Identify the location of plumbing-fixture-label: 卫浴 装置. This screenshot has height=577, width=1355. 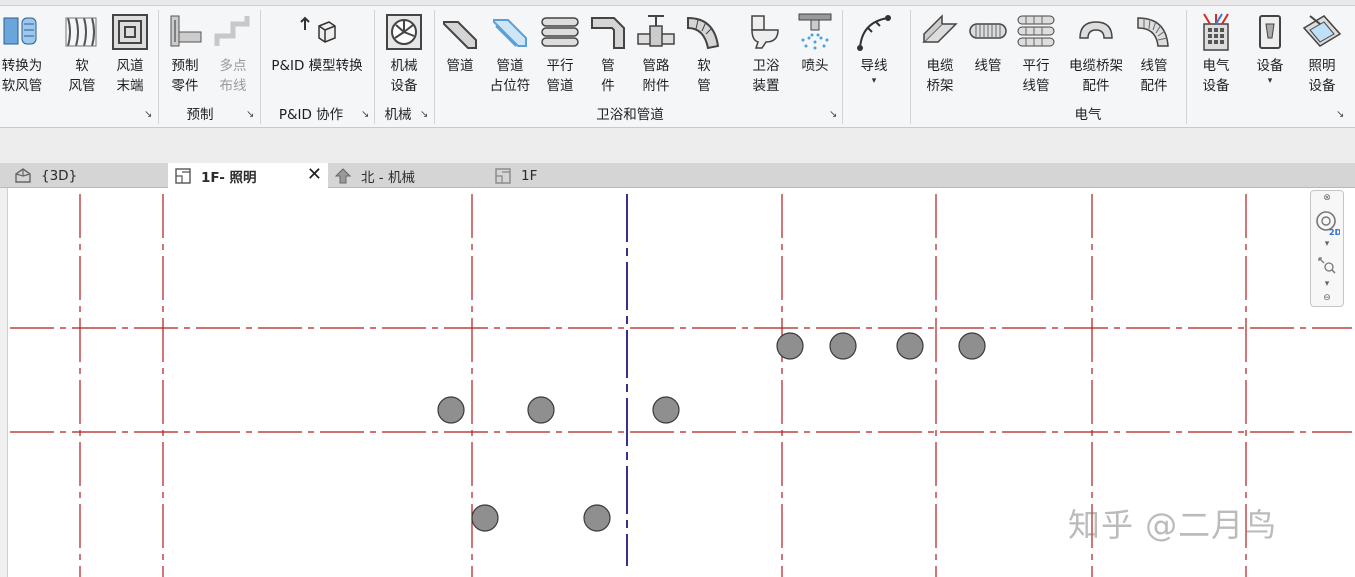
(766, 76).